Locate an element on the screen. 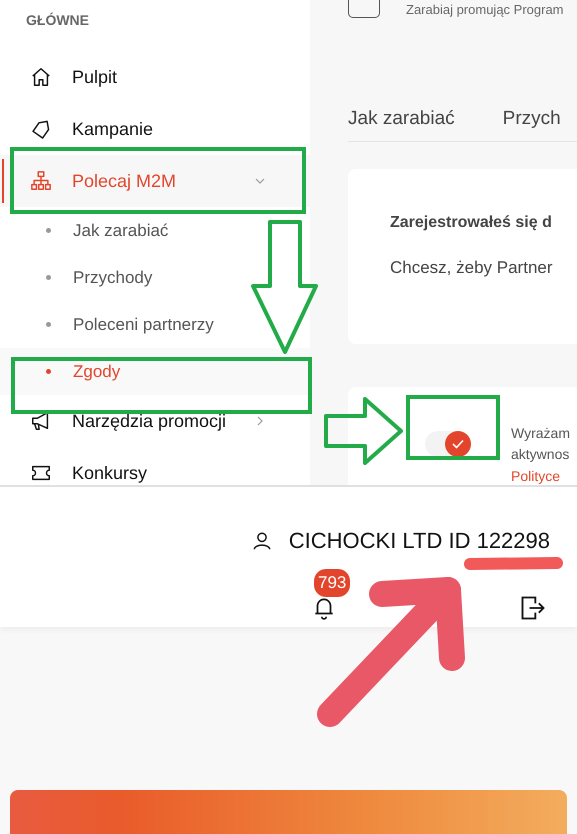  program-text: Zarabiaj promując Program is located at coordinates (485, 10).